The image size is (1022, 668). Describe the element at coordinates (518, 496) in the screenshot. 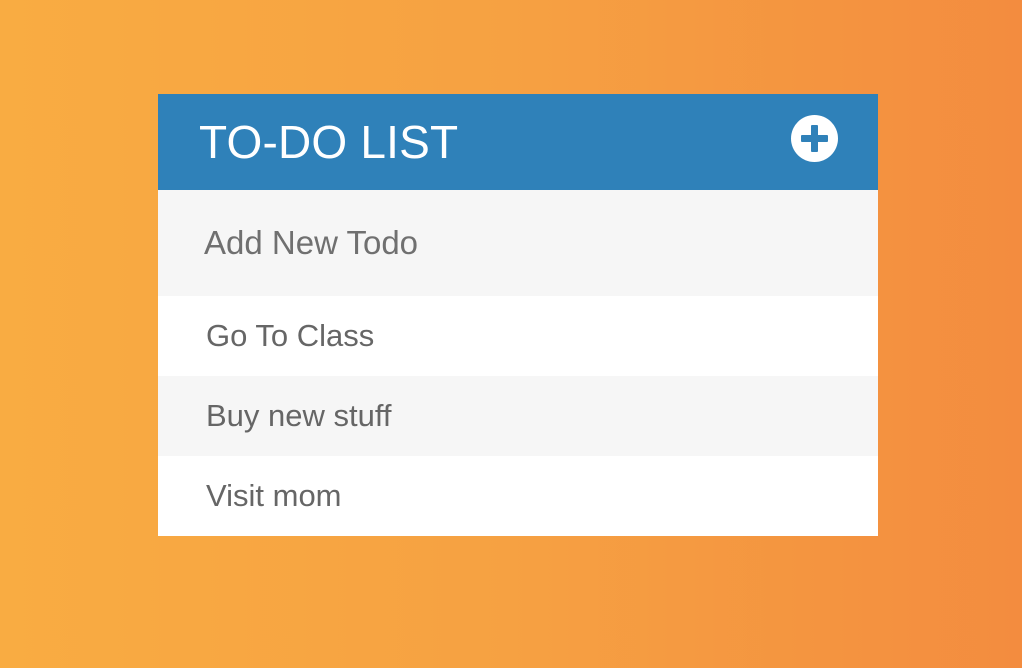

I see `todo-item: Visit mom` at that location.